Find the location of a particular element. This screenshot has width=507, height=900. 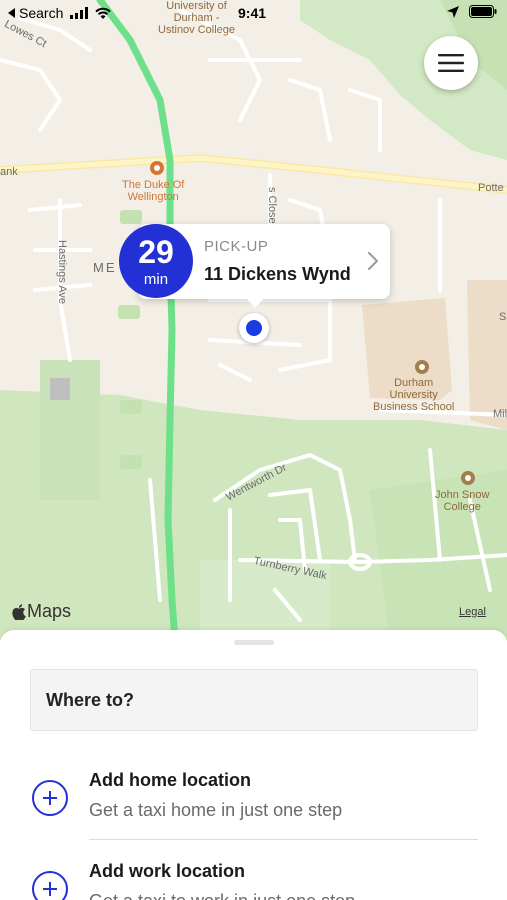

wifi-icon is located at coordinates (103, 13).